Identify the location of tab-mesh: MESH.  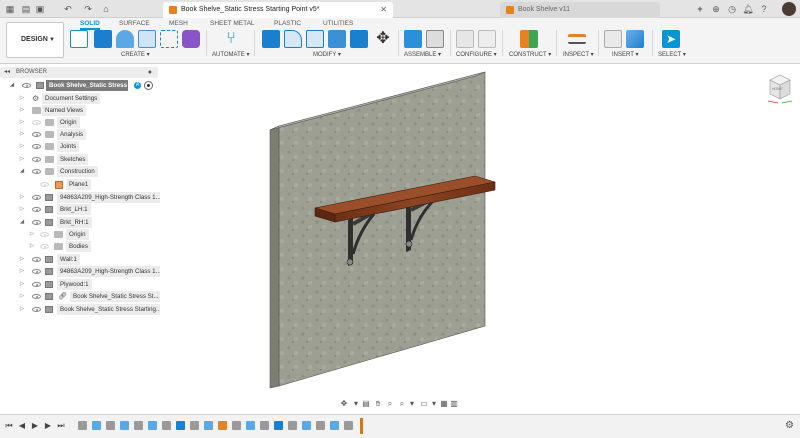
(178, 23).